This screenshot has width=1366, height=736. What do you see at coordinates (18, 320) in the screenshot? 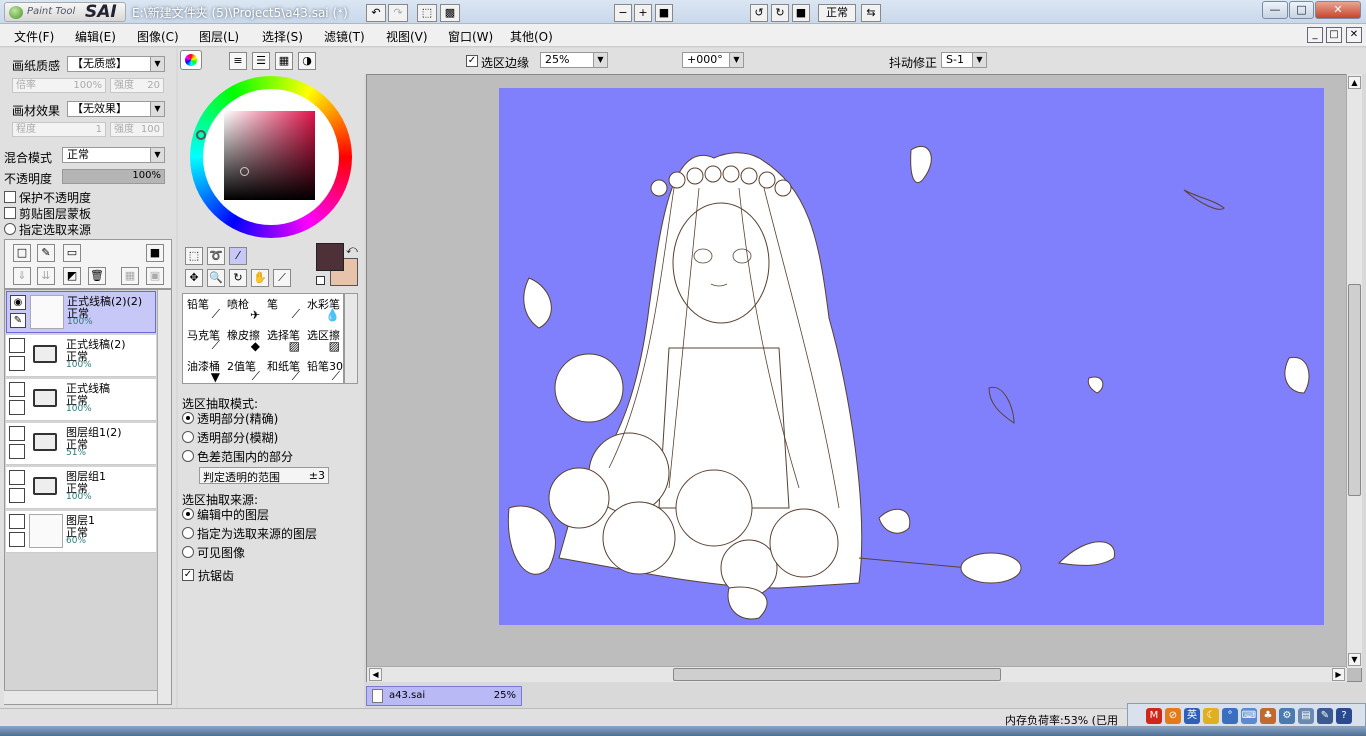
I see `brush-icon: ✎` at bounding box center [18, 320].